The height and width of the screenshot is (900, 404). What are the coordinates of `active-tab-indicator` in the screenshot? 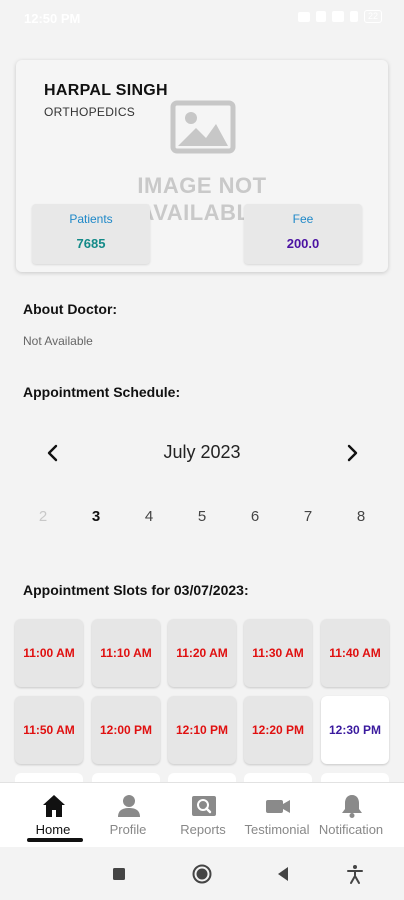 It's located at (55, 840).